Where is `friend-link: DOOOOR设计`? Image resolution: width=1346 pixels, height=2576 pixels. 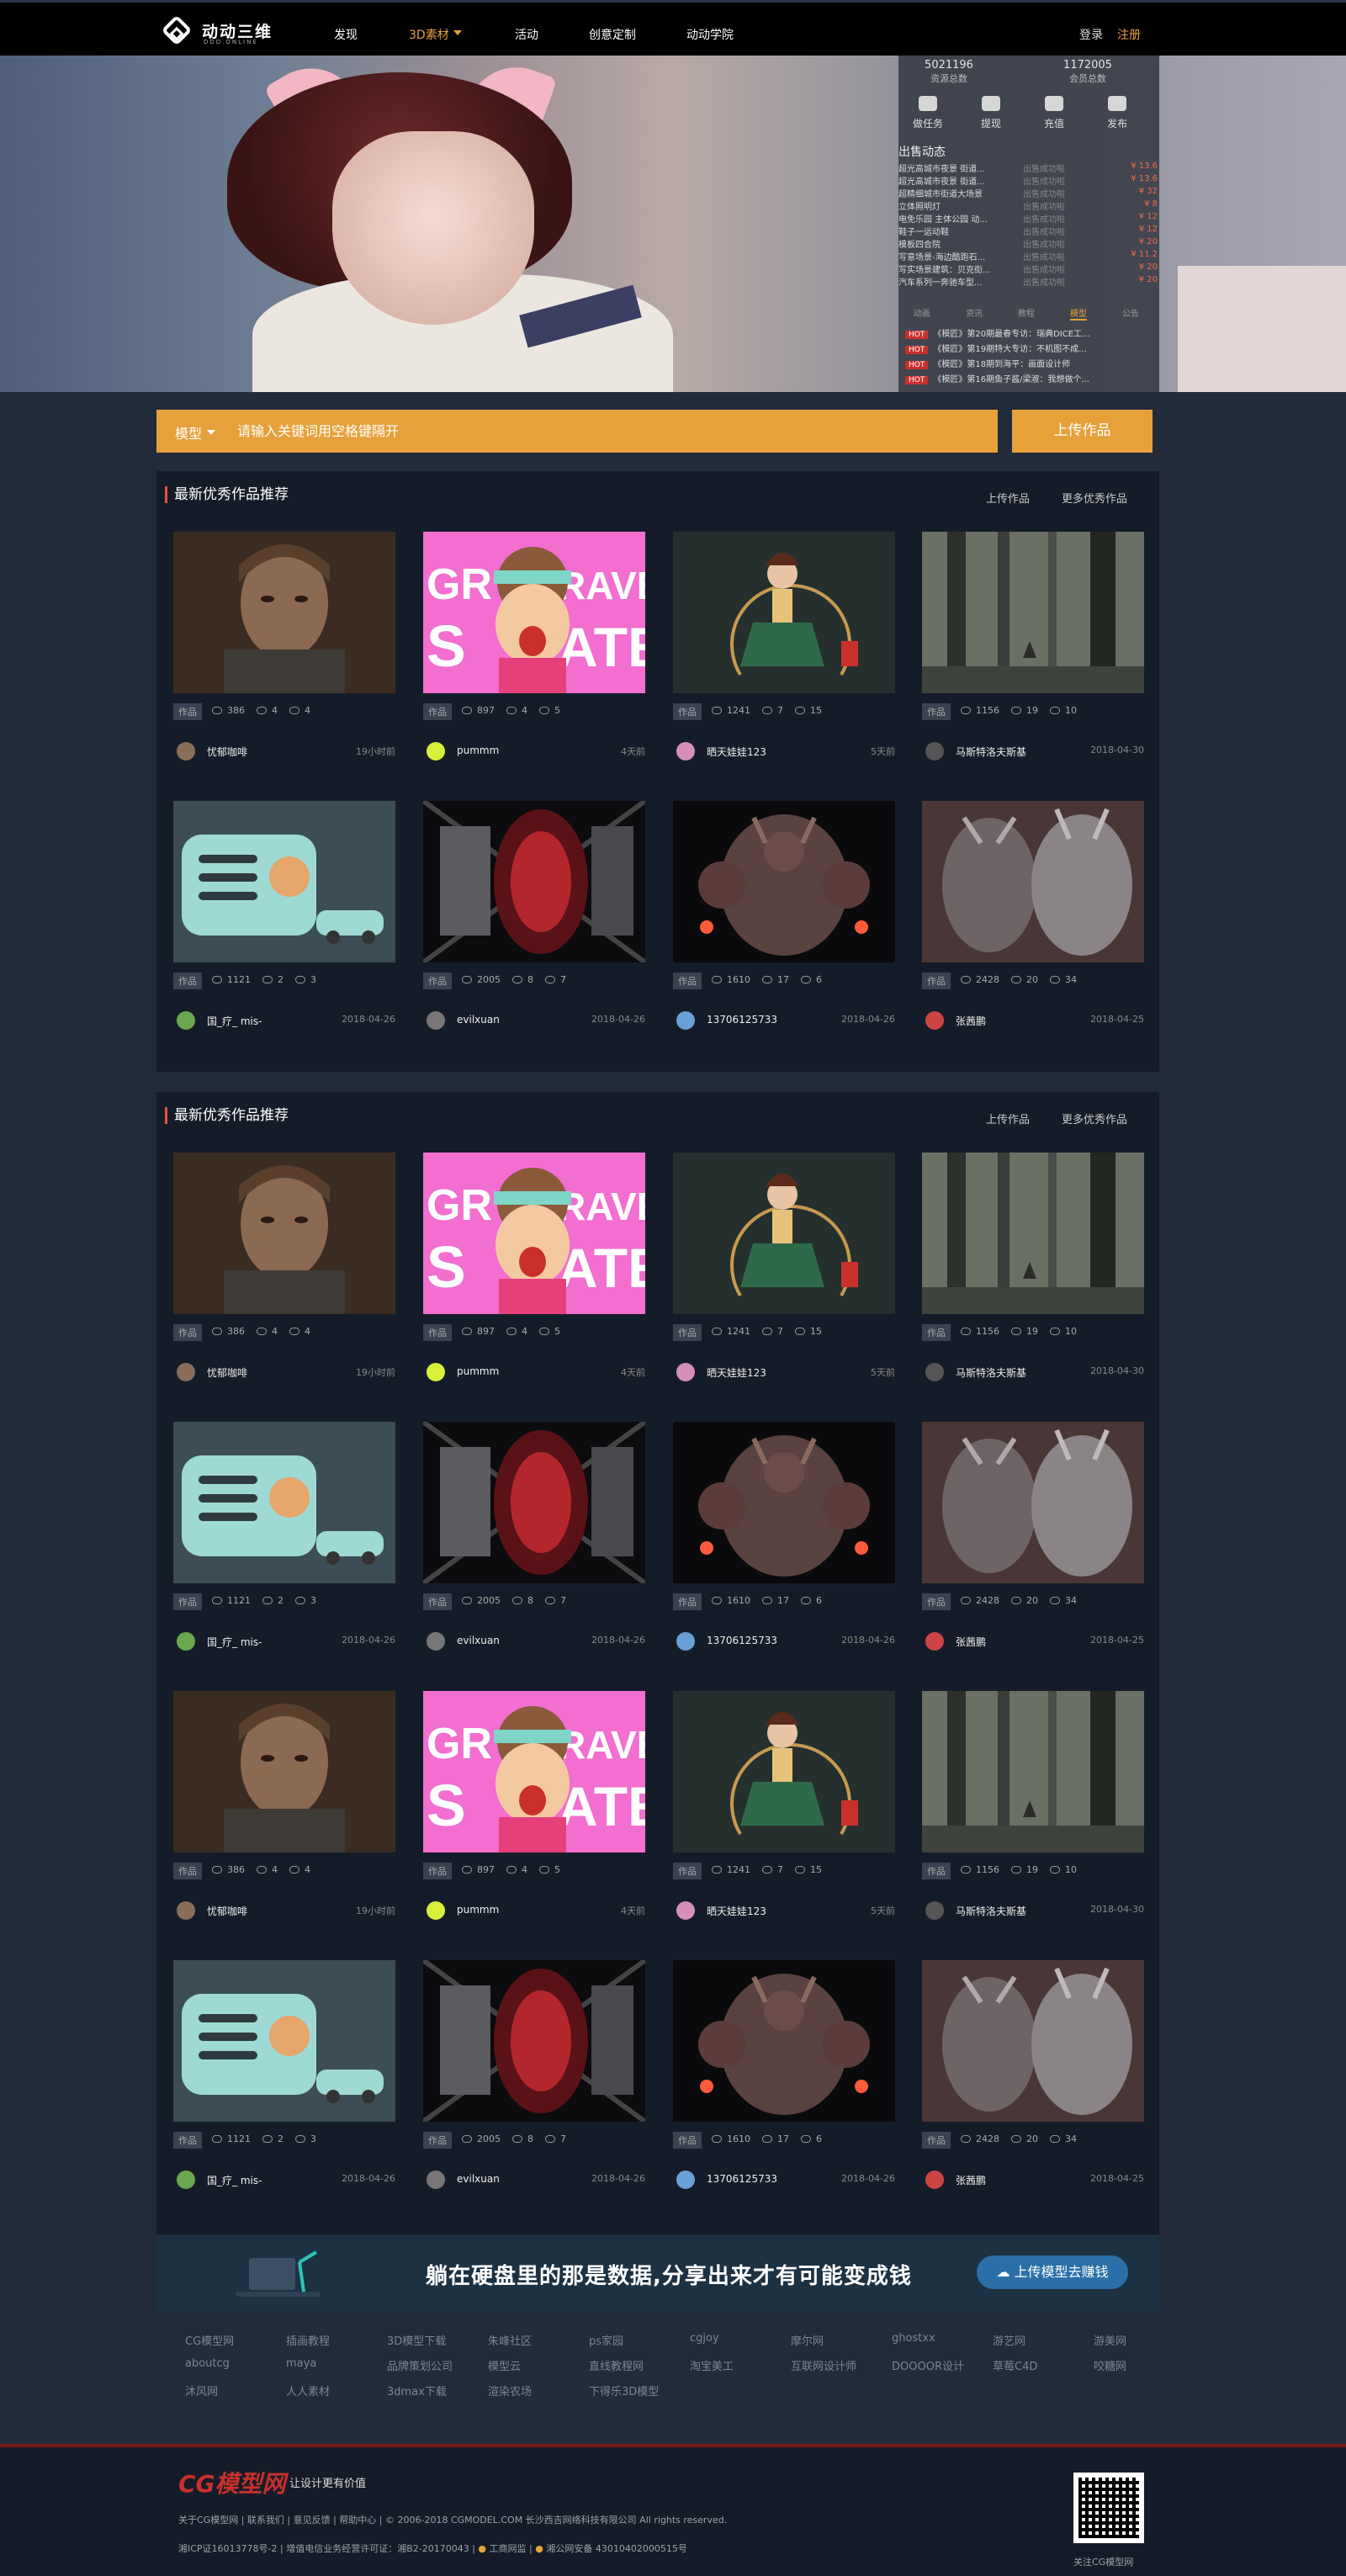
friend-link: DOOOOR设计 is located at coordinates (928, 2365).